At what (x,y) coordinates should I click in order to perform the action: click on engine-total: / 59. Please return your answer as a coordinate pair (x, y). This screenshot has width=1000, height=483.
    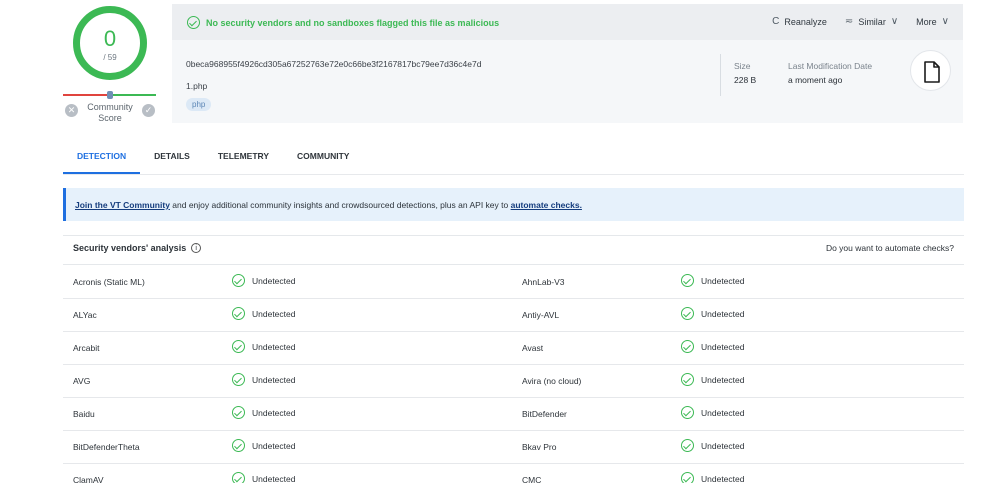
    Looking at the image, I should click on (110, 57).